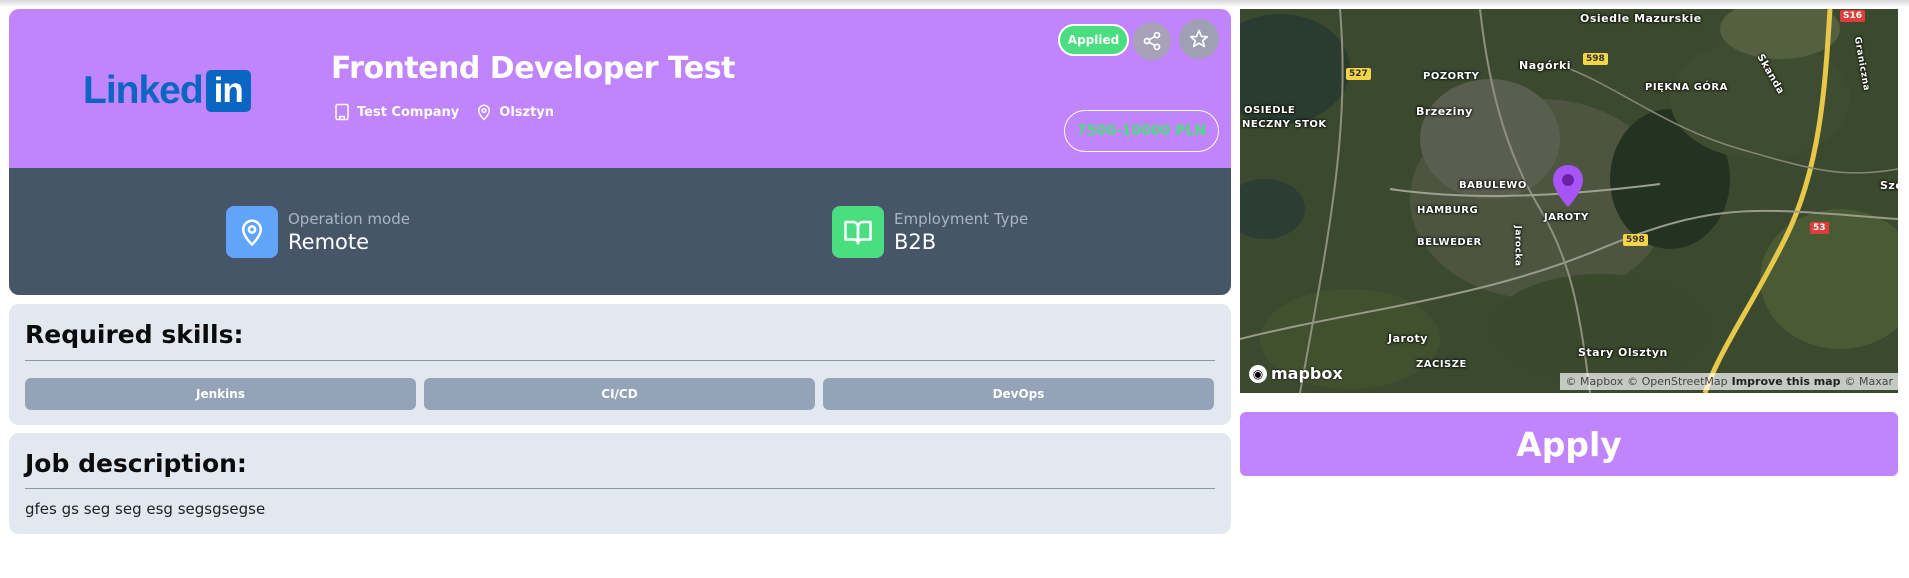  I want to click on building-icon, so click(342, 112).